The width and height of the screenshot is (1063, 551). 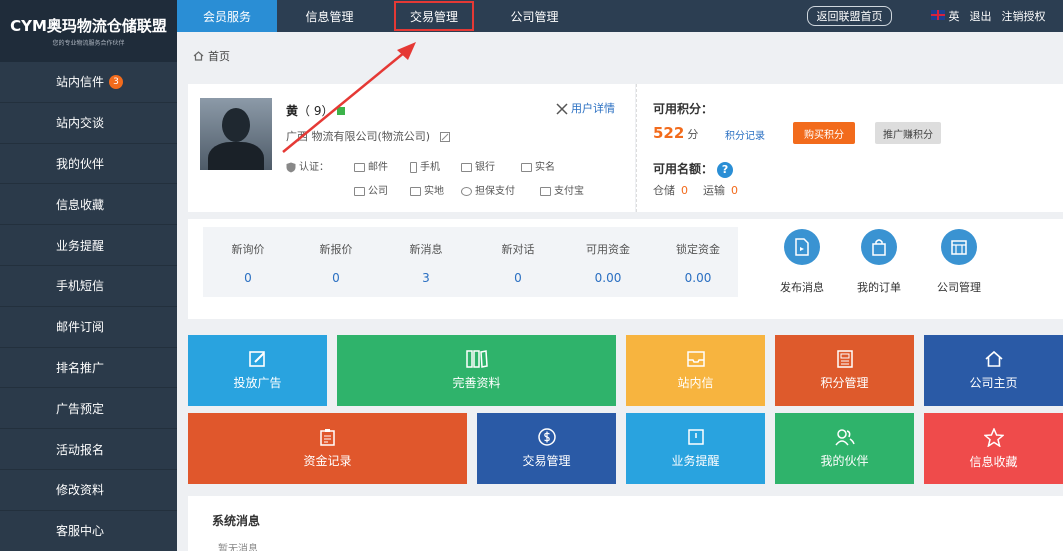 I want to click on tile-company-homepage: 公司主页, so click(x=993, y=370).